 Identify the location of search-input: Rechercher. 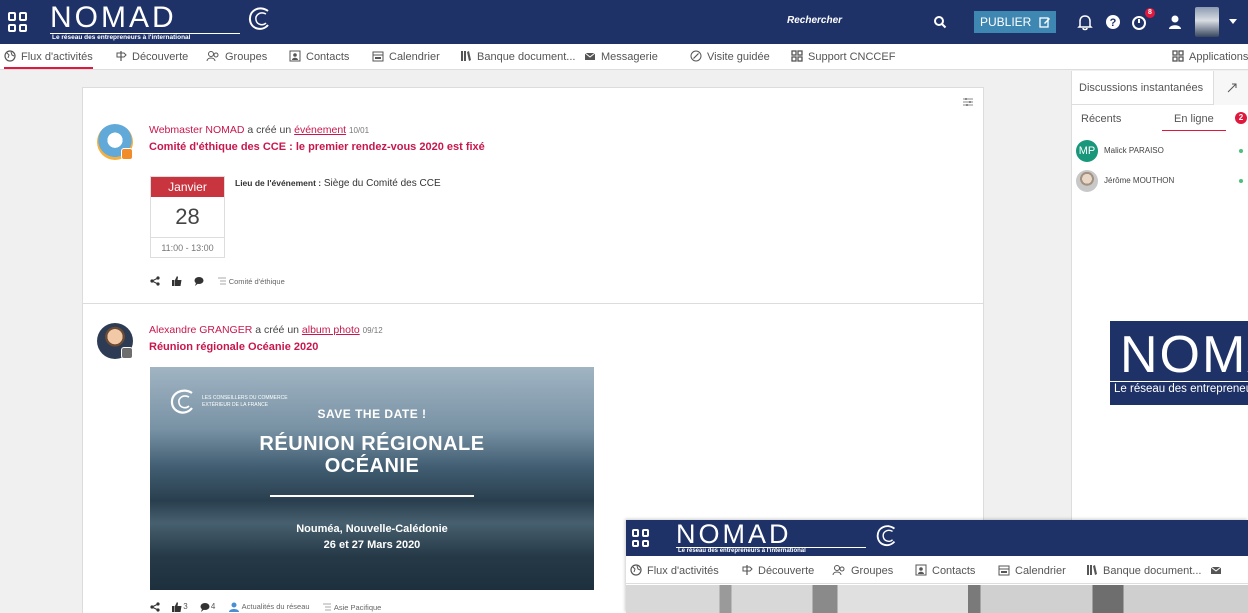
(814, 20).